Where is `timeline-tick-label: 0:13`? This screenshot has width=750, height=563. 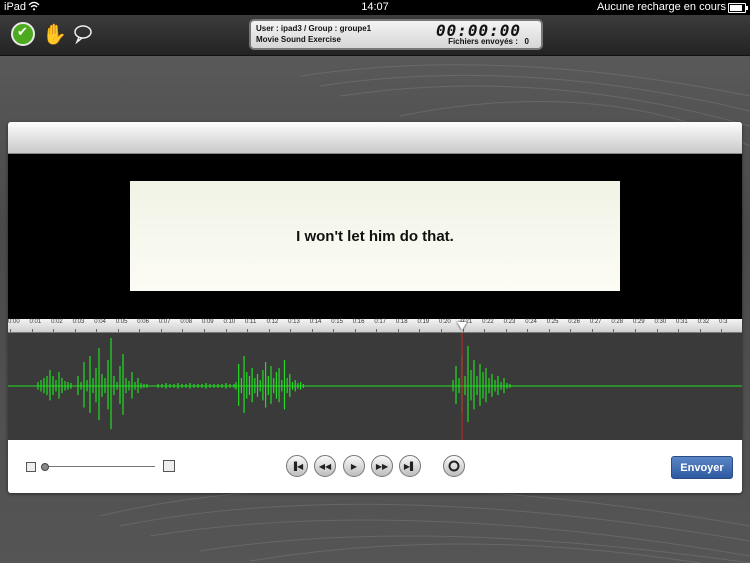 timeline-tick-label: 0:13 is located at coordinates (294, 322).